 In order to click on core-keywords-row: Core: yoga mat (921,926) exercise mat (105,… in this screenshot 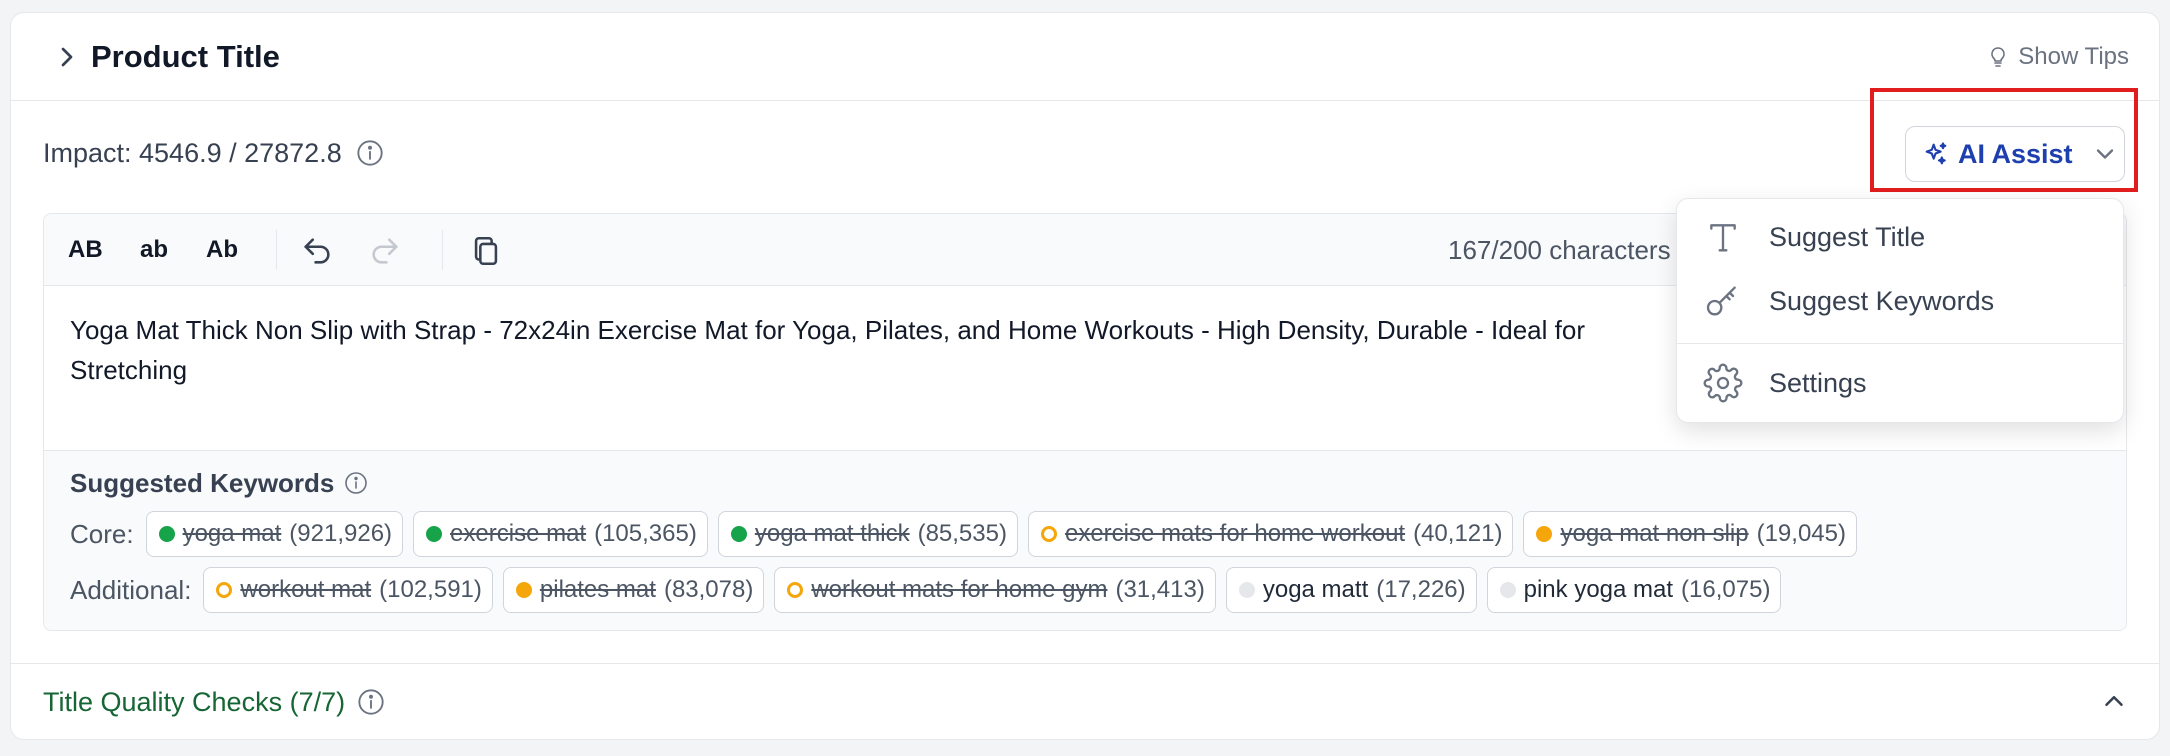, I will do `click(963, 534)`.